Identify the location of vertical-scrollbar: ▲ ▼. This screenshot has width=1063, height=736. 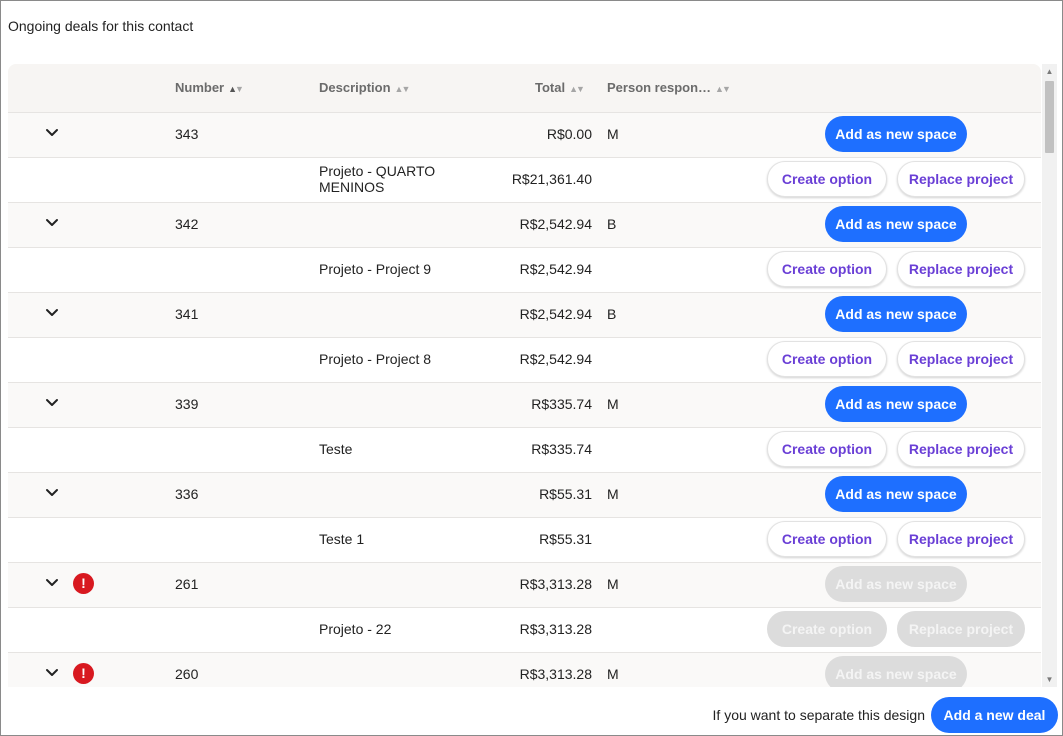
(1049, 375).